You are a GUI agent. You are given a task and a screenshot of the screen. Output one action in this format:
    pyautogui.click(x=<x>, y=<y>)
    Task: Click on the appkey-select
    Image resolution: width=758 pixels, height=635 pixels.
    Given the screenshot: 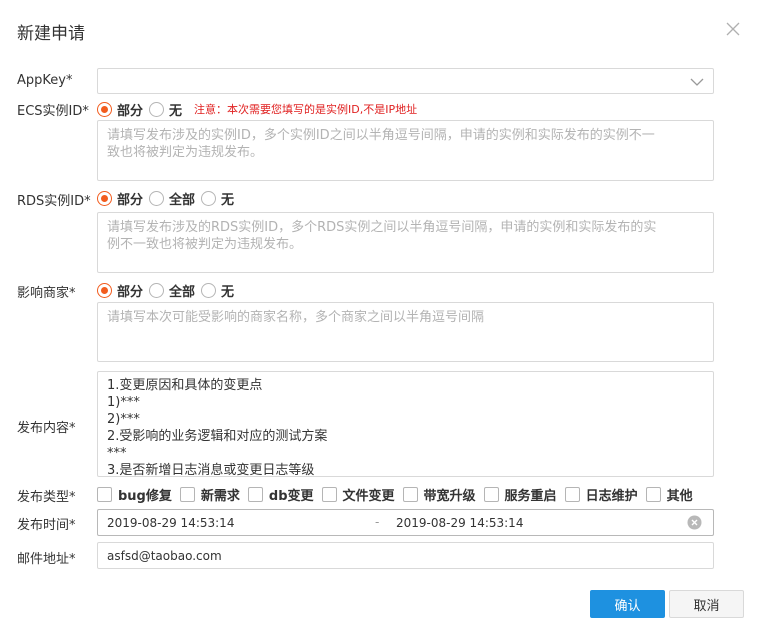 What is the action you would take?
    pyautogui.click(x=405, y=81)
    